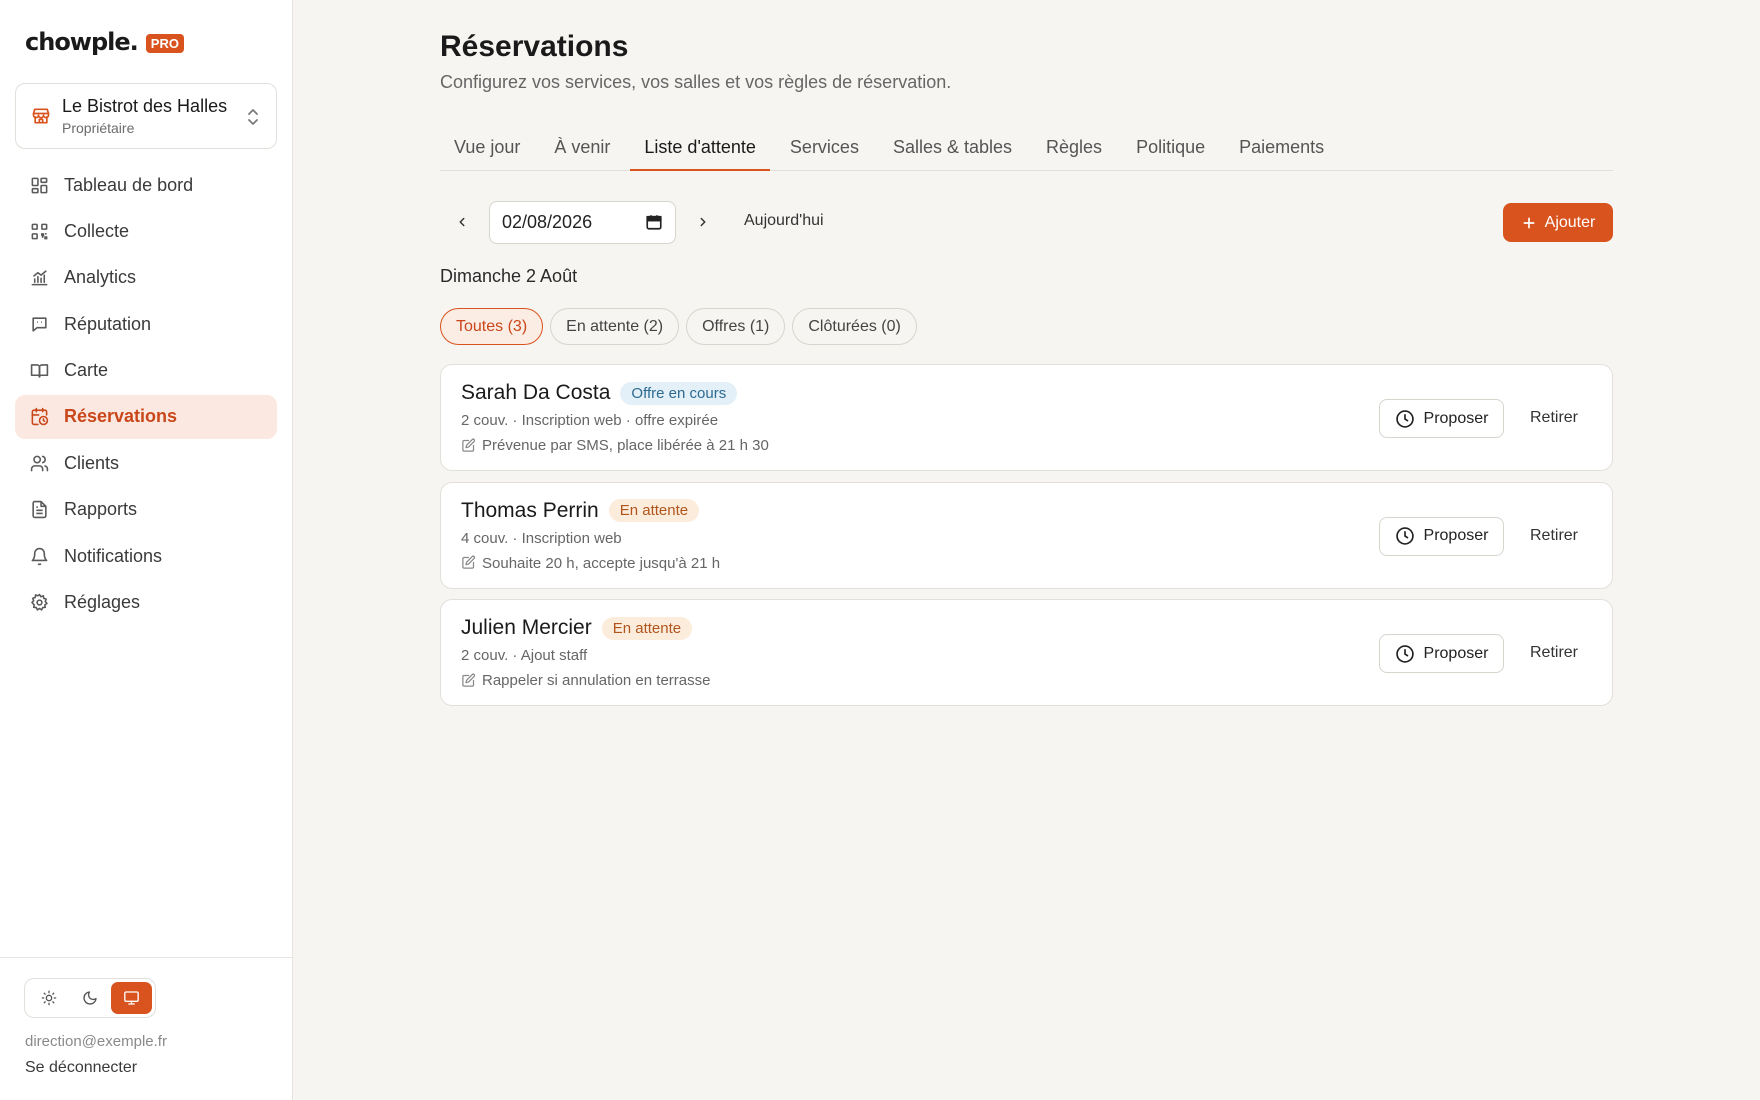 Image resolution: width=1760 pixels, height=1100 pixels. I want to click on chevron-right-icon, so click(703, 222).